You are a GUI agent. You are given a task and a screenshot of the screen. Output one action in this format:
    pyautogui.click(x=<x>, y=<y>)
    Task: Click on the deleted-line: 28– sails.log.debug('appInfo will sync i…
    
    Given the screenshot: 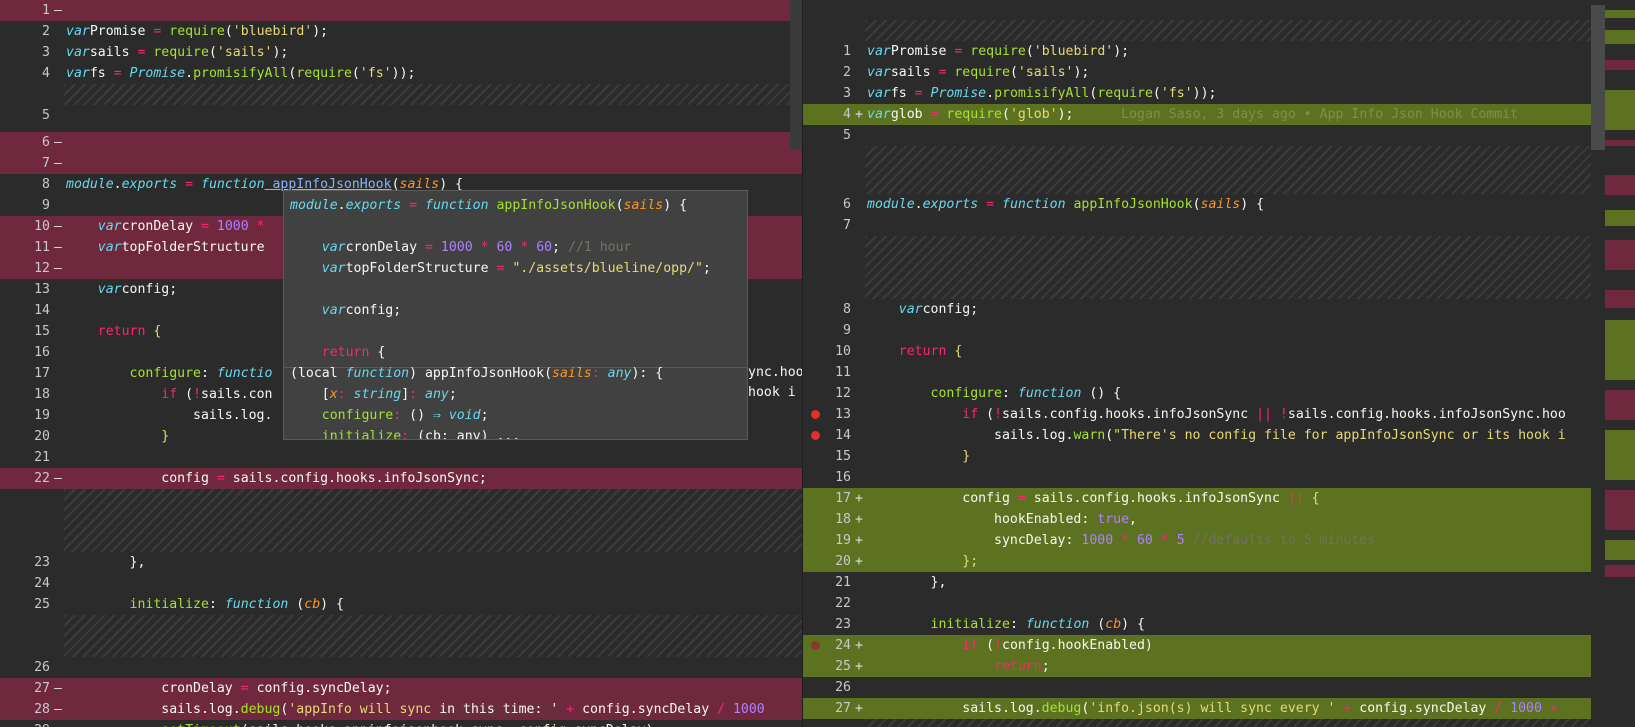 What is the action you would take?
    pyautogui.click(x=401, y=709)
    